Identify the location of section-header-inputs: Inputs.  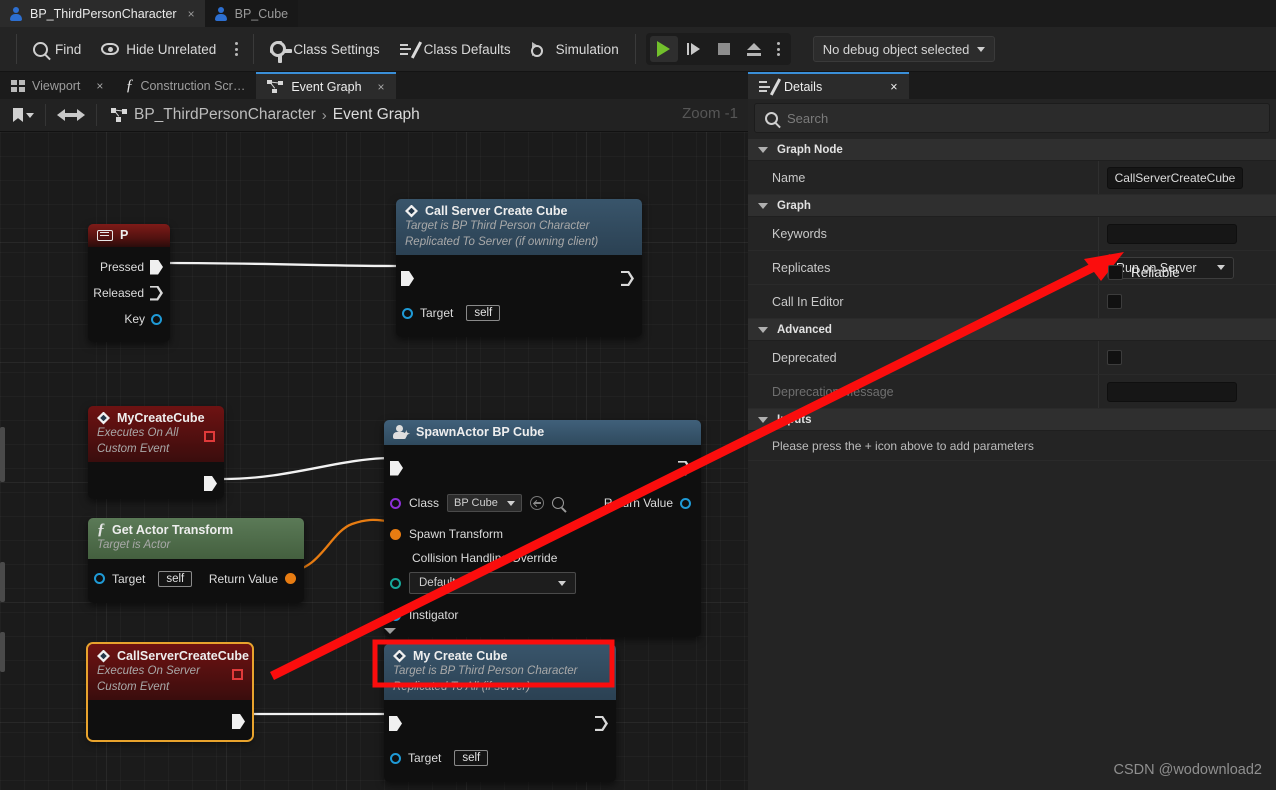
(1012, 420).